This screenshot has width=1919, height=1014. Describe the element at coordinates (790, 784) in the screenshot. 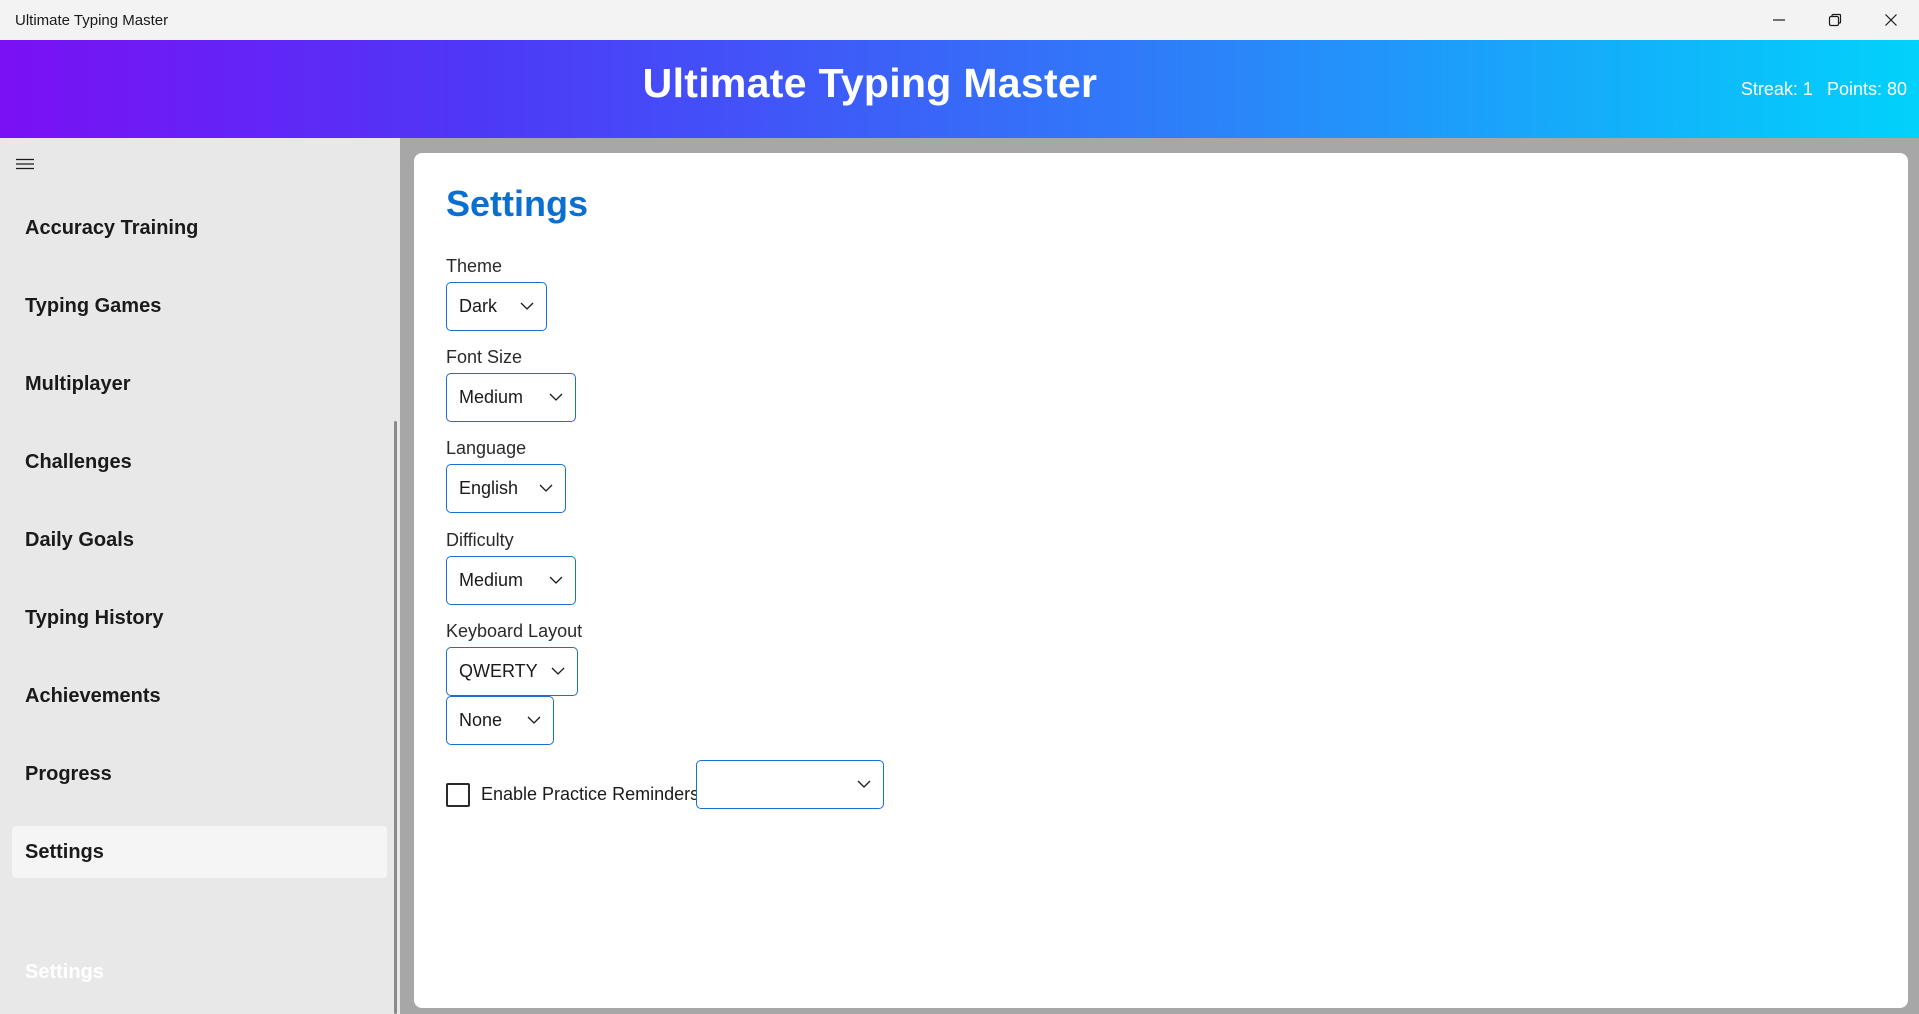

I see `reminder-time-dropdown` at that location.